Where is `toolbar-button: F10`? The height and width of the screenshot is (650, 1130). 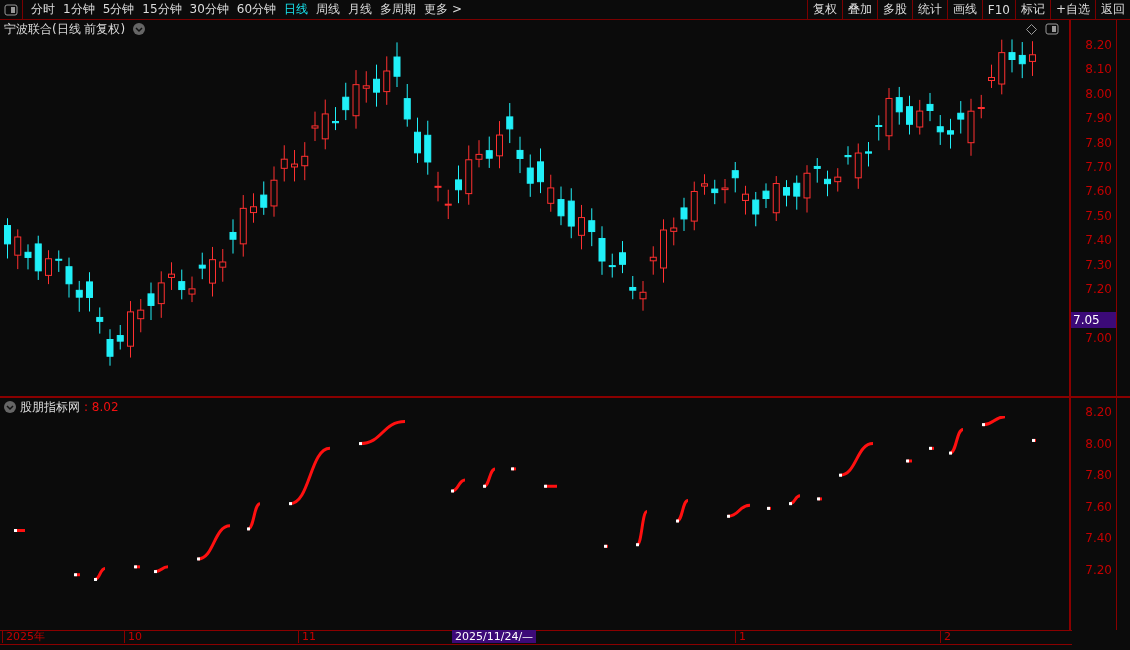 toolbar-button: F10 is located at coordinates (998, 9).